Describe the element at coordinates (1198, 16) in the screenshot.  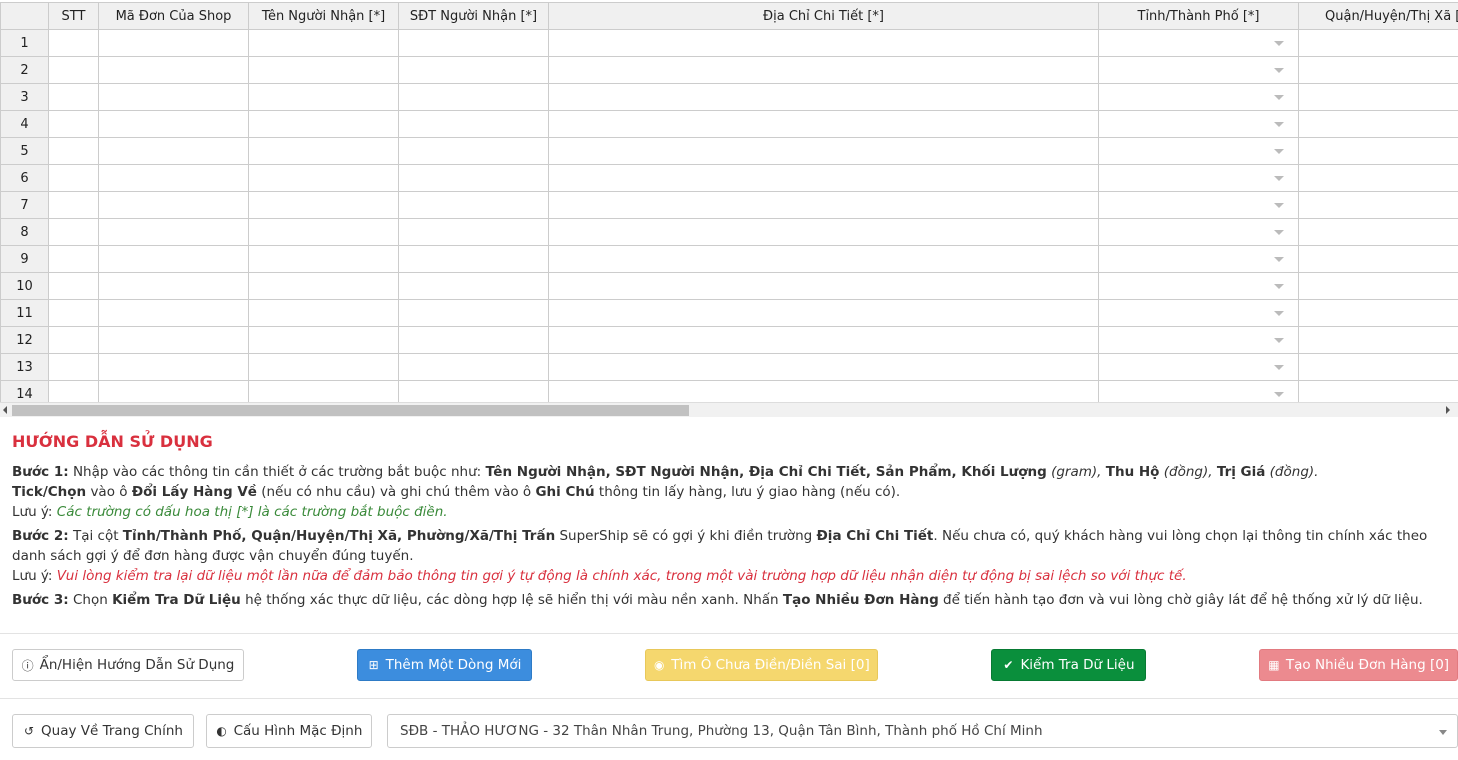
I see `column-header-province: Tỉnh/Thành Phố [*]` at that location.